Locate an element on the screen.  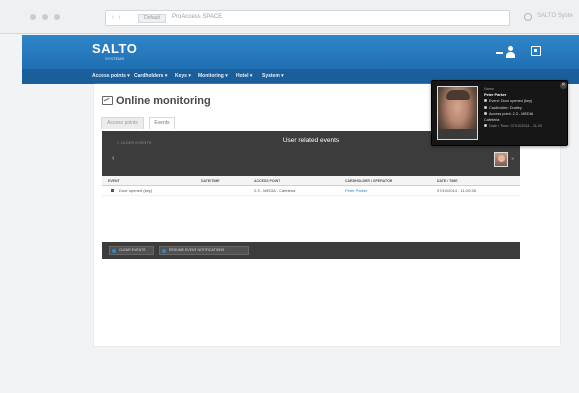
address-bar: ‹ › Default ProAccess SPACE is located at coordinates (307, 18).